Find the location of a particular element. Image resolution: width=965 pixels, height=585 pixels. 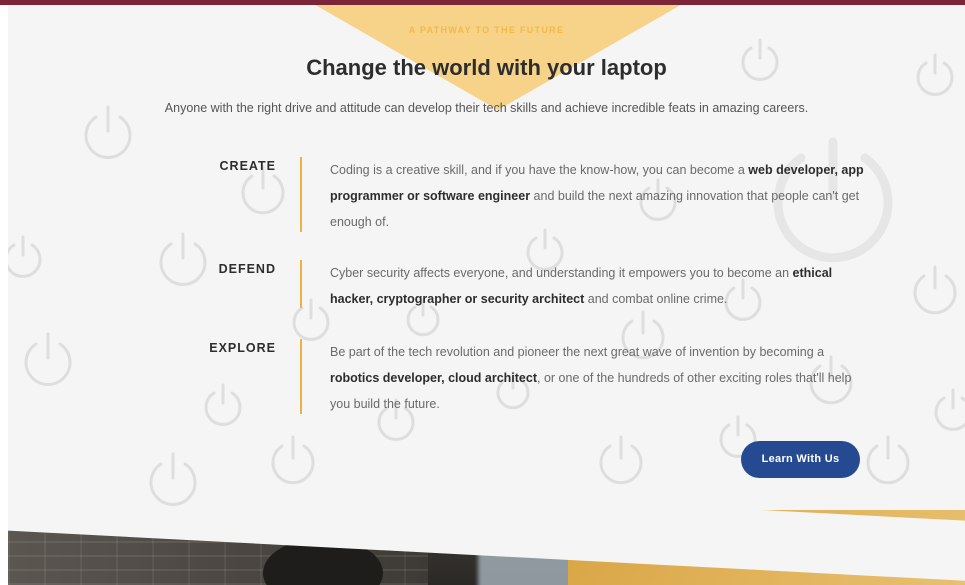

hero-photo is located at coordinates (486, 547).